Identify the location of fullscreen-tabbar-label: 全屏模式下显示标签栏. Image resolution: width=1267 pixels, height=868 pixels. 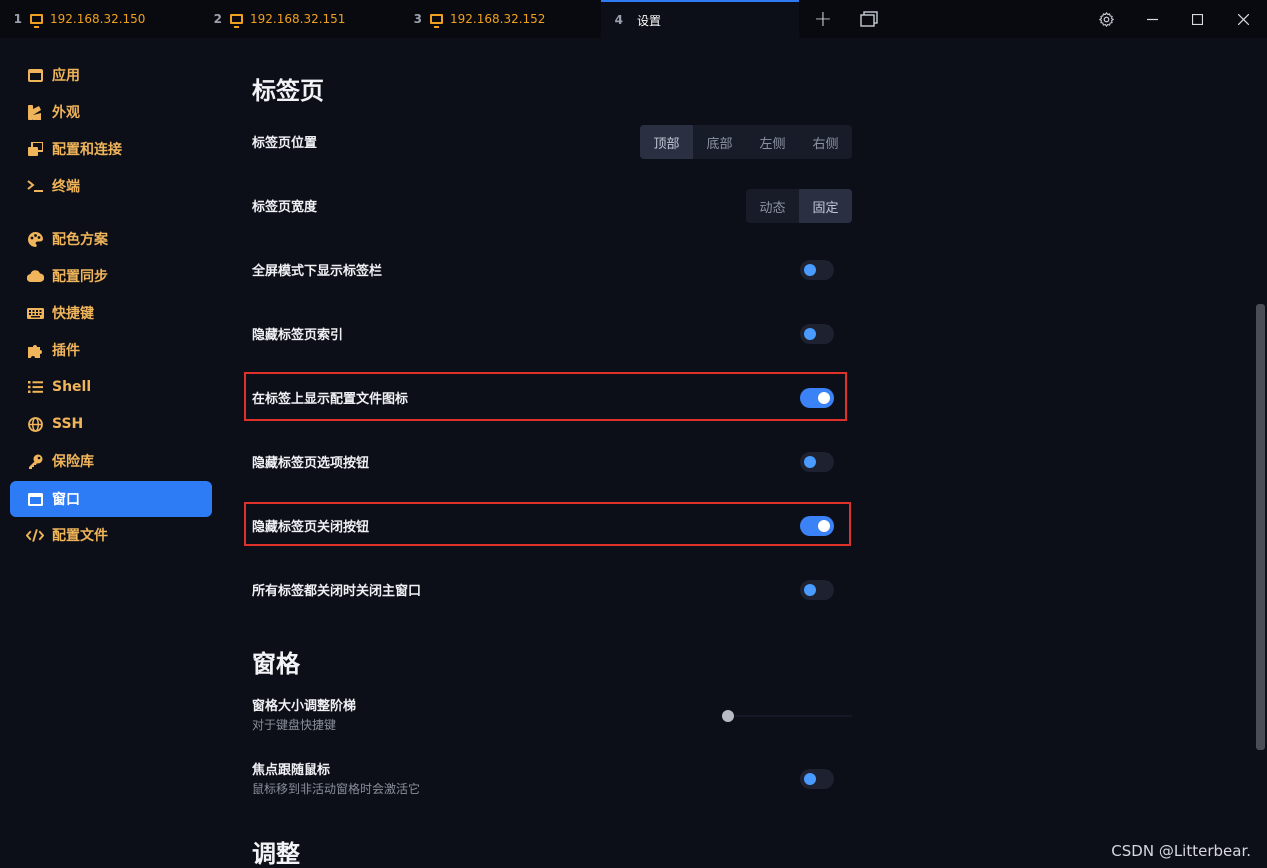
(317, 271).